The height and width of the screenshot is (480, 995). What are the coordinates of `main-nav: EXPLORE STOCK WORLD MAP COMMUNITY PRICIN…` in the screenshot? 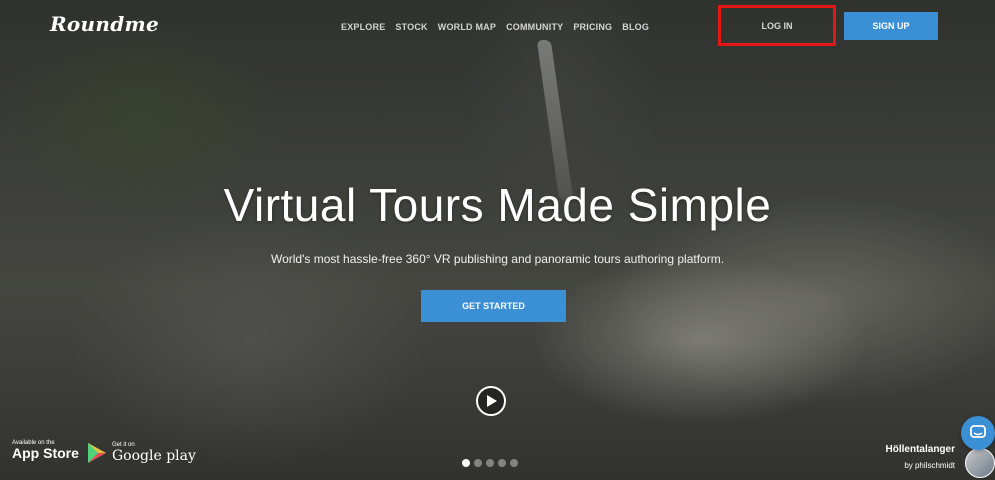 It's located at (495, 27).